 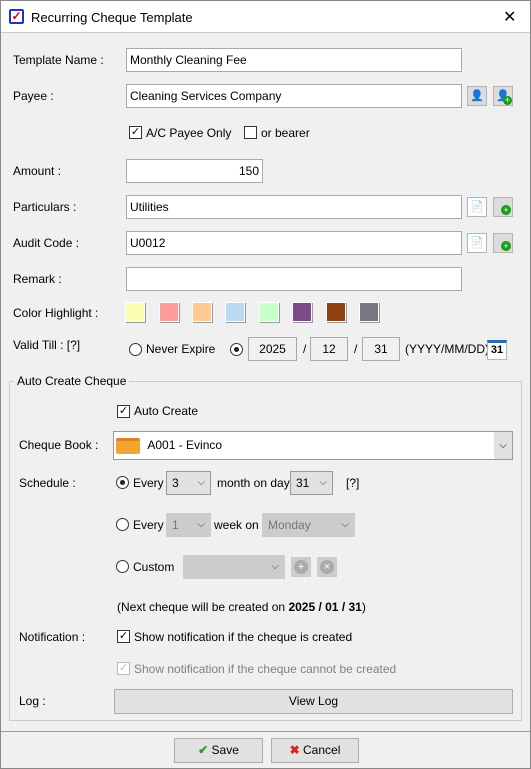 What do you see at coordinates (72, 381) in the screenshot?
I see `auto-create-group-title: Auto Create Cheque` at bounding box center [72, 381].